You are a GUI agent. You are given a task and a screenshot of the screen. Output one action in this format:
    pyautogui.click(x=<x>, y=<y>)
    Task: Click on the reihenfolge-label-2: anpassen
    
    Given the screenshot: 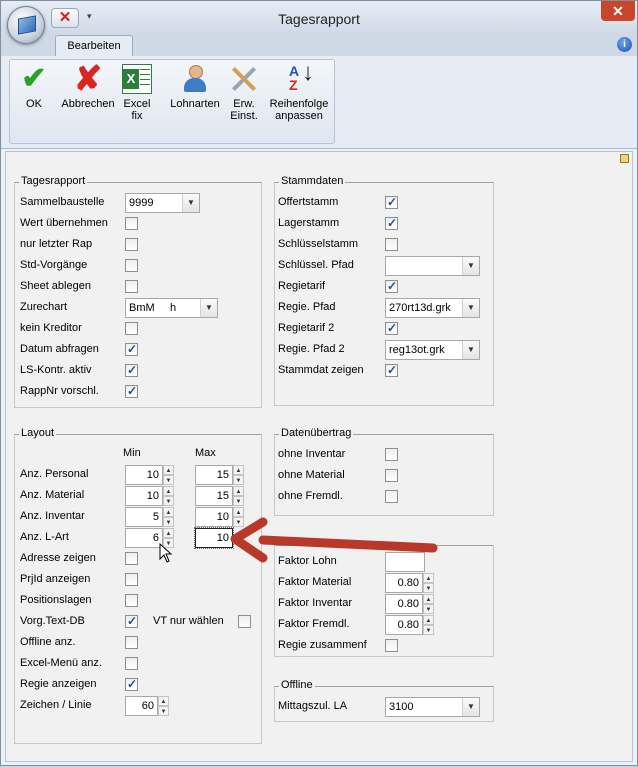 What is the action you would take?
    pyautogui.click(x=299, y=116)
    